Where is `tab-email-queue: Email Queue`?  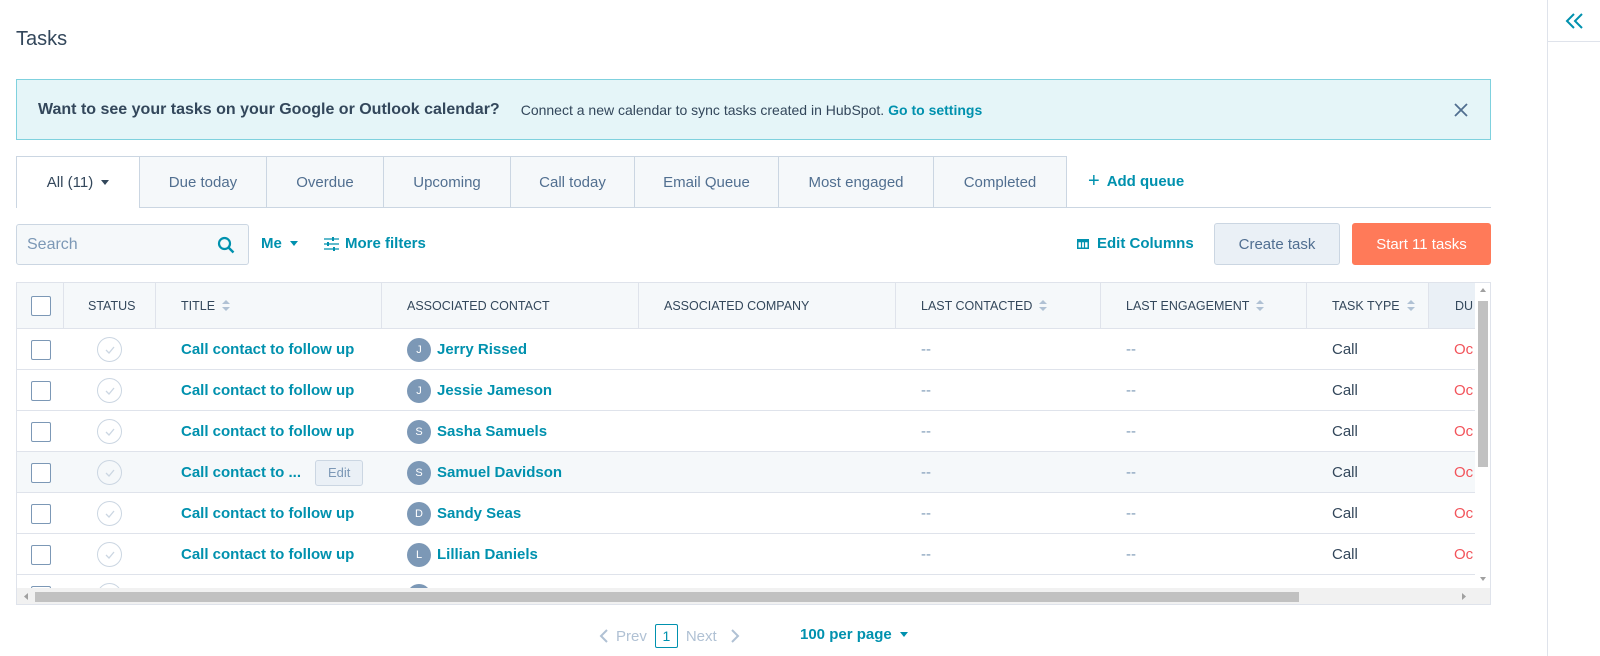
tab-email-queue: Email Queue is located at coordinates (707, 182).